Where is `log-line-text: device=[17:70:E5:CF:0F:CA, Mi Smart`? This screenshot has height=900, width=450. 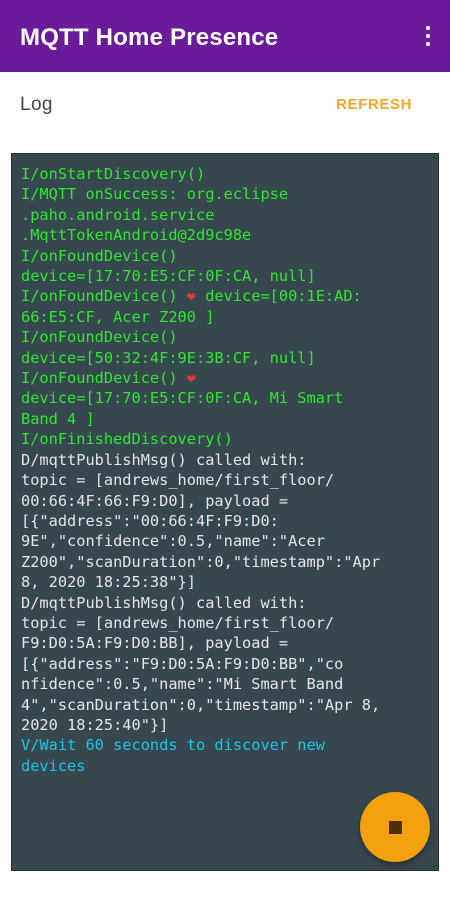 log-line-text: device=[17:70:E5:CF:0F:CA, Mi Smart is located at coordinates (182, 398).